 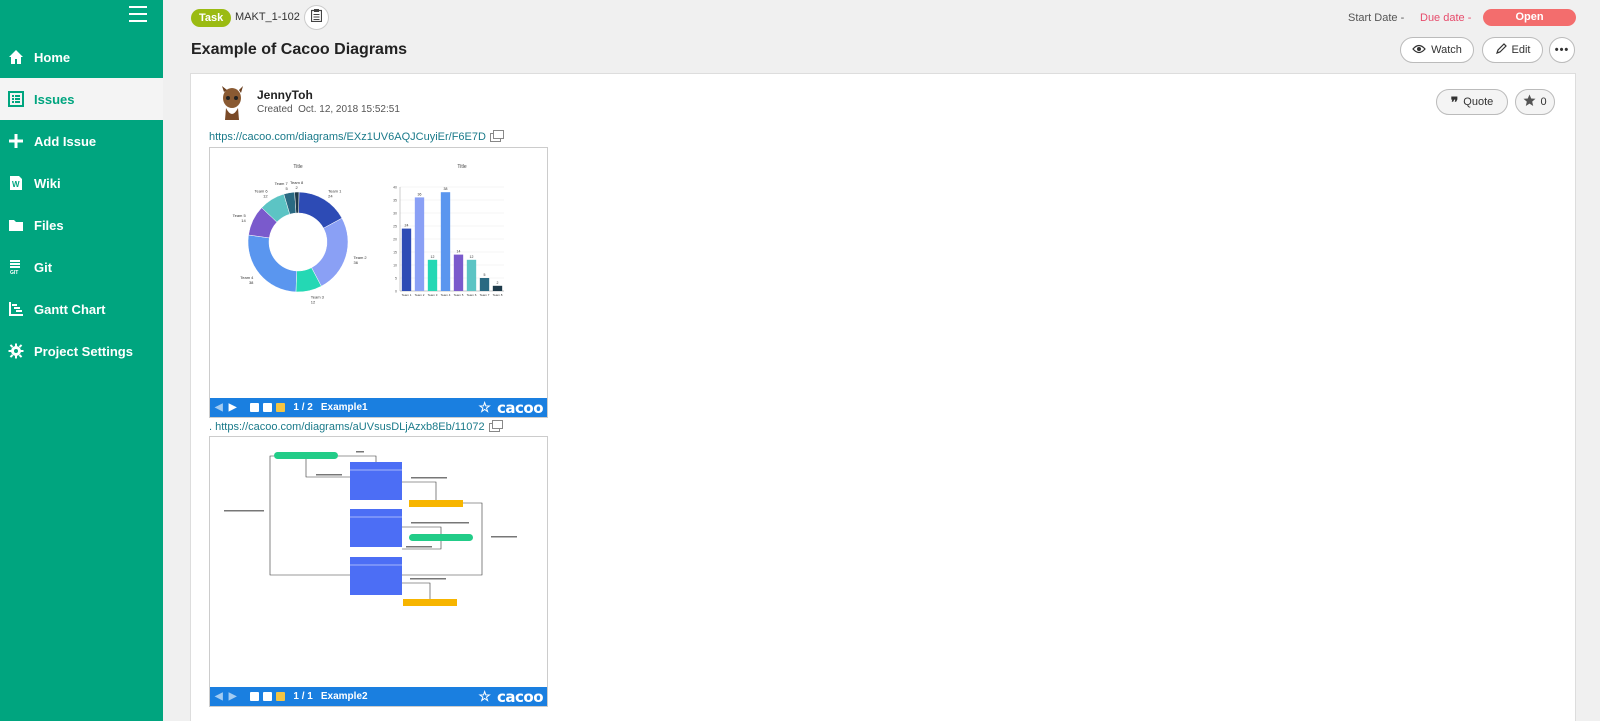 What do you see at coordinates (446, 189) in the screenshot?
I see `bar-value-label: 38` at bounding box center [446, 189].